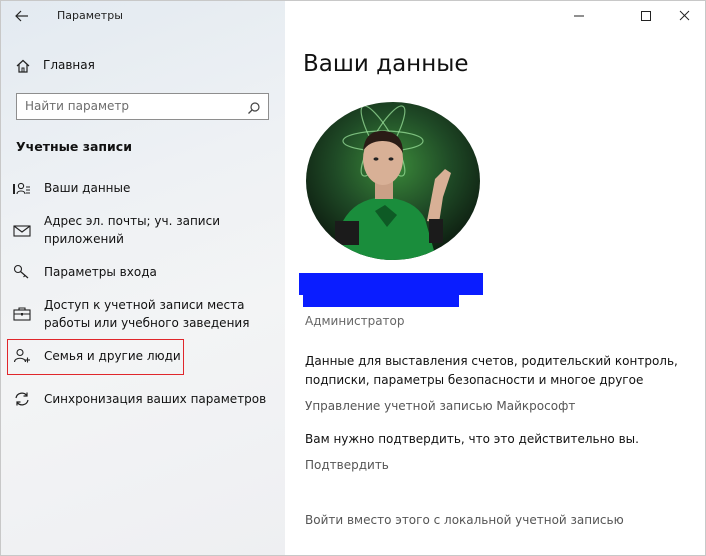 Image resolution: width=706 pixels, height=556 pixels. What do you see at coordinates (683, 16) in the screenshot?
I see `close-button` at bounding box center [683, 16].